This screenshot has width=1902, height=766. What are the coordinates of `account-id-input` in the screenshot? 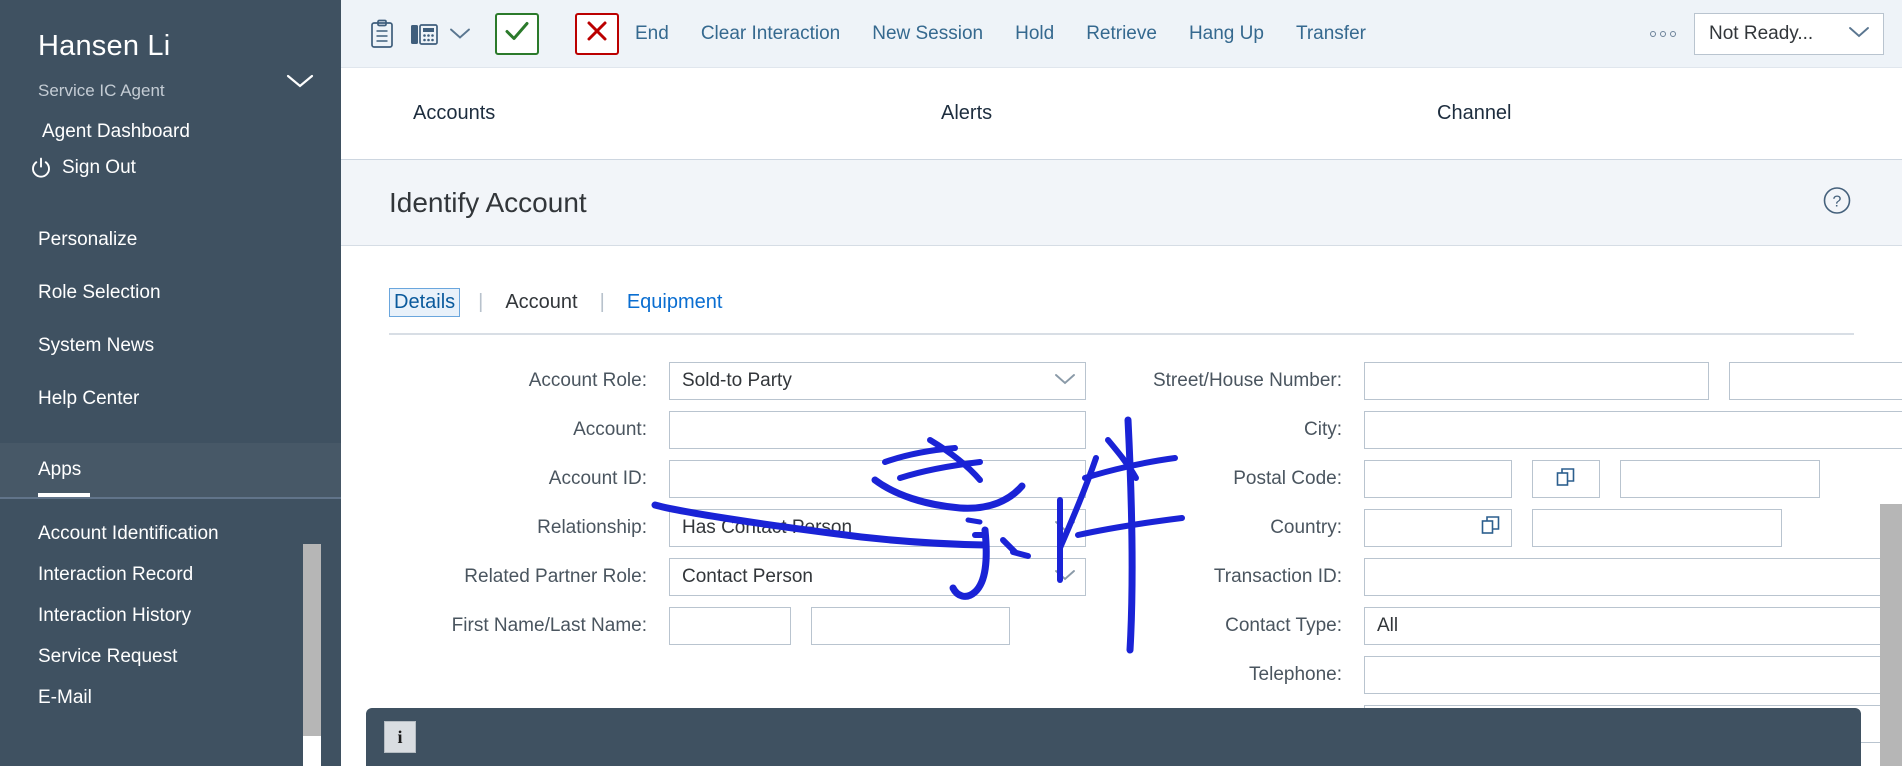 It's located at (877, 479).